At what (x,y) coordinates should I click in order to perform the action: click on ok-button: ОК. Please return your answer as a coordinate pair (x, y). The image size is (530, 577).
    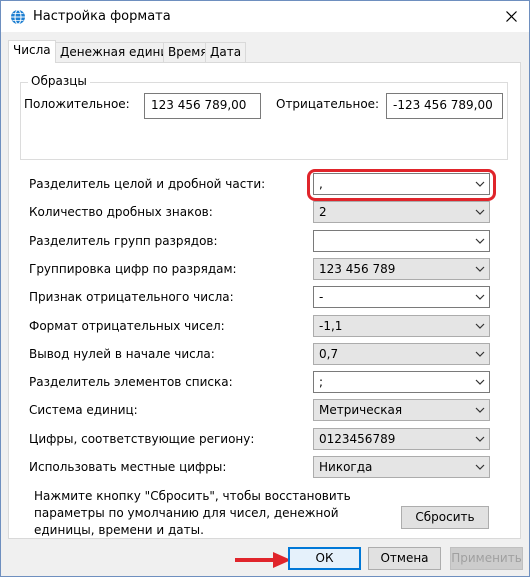
    Looking at the image, I should click on (324, 558).